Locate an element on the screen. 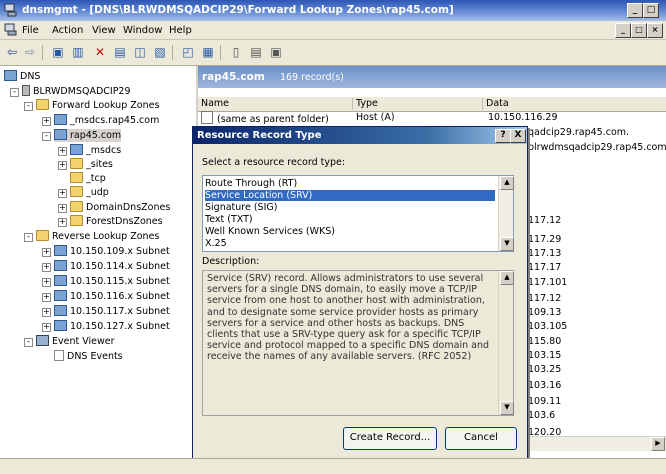 The width and height of the screenshot is (666, 474). maximize-button: □ is located at coordinates (651, 10).